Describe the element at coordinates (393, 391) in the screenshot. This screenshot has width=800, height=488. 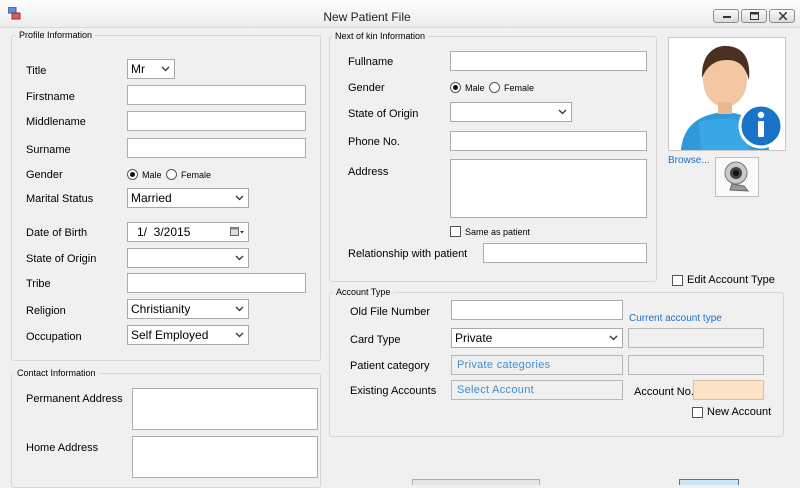
I see `existing-accounts-label: Existing Accounts` at that location.